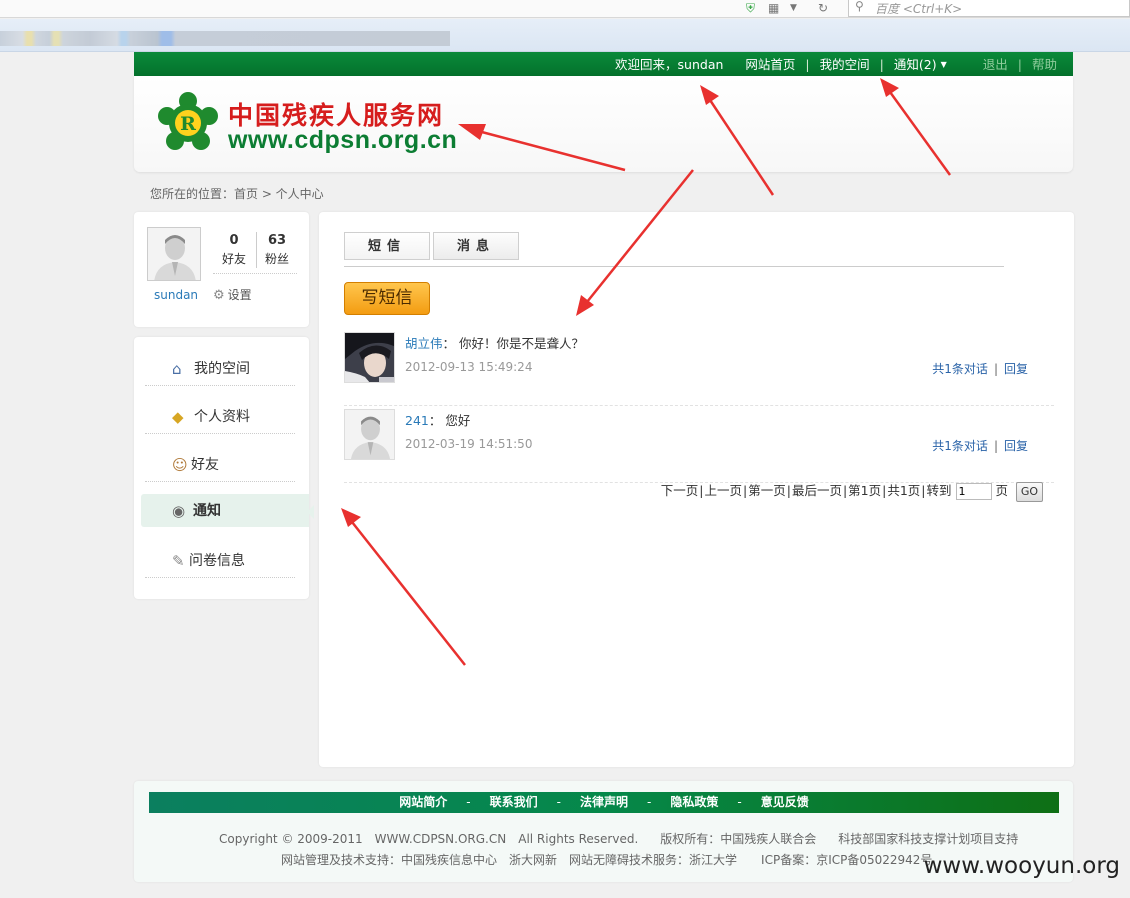  Describe the element at coordinates (221, 269) in the screenshot. I see `profile-card: sundan 0 好友 63 粉丝 ⚙ 设置` at that location.